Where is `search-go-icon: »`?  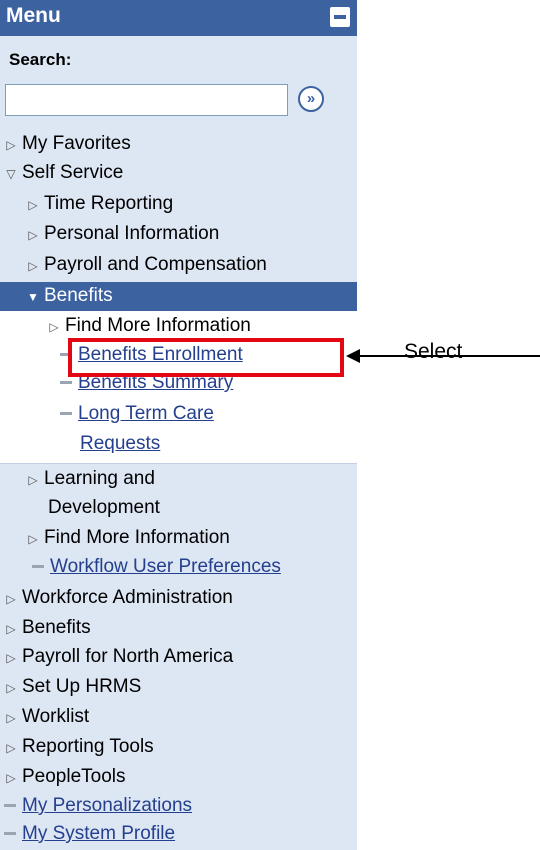 search-go-icon: » is located at coordinates (311, 99).